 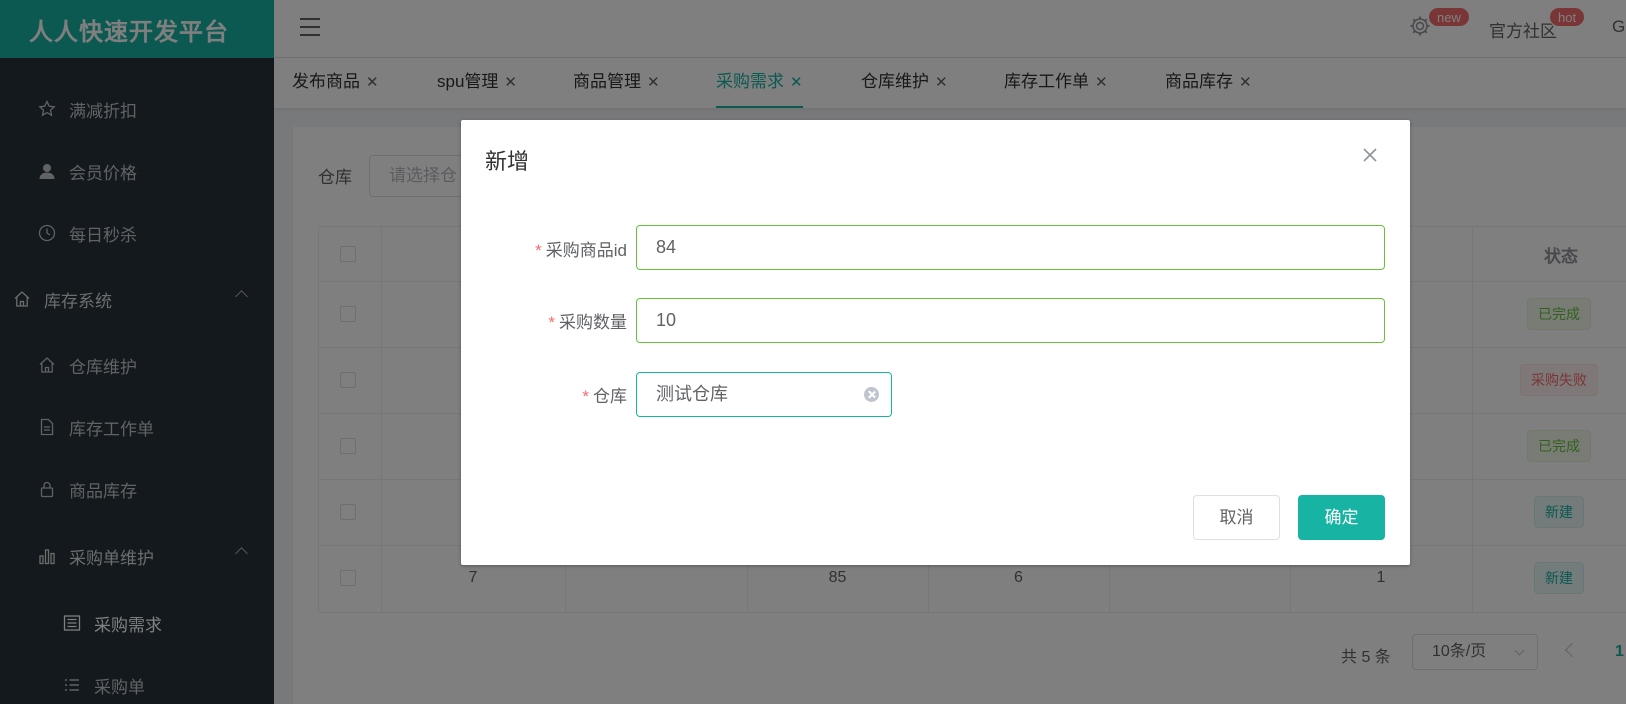 What do you see at coordinates (871, 394) in the screenshot?
I see `clear-icon` at bounding box center [871, 394].